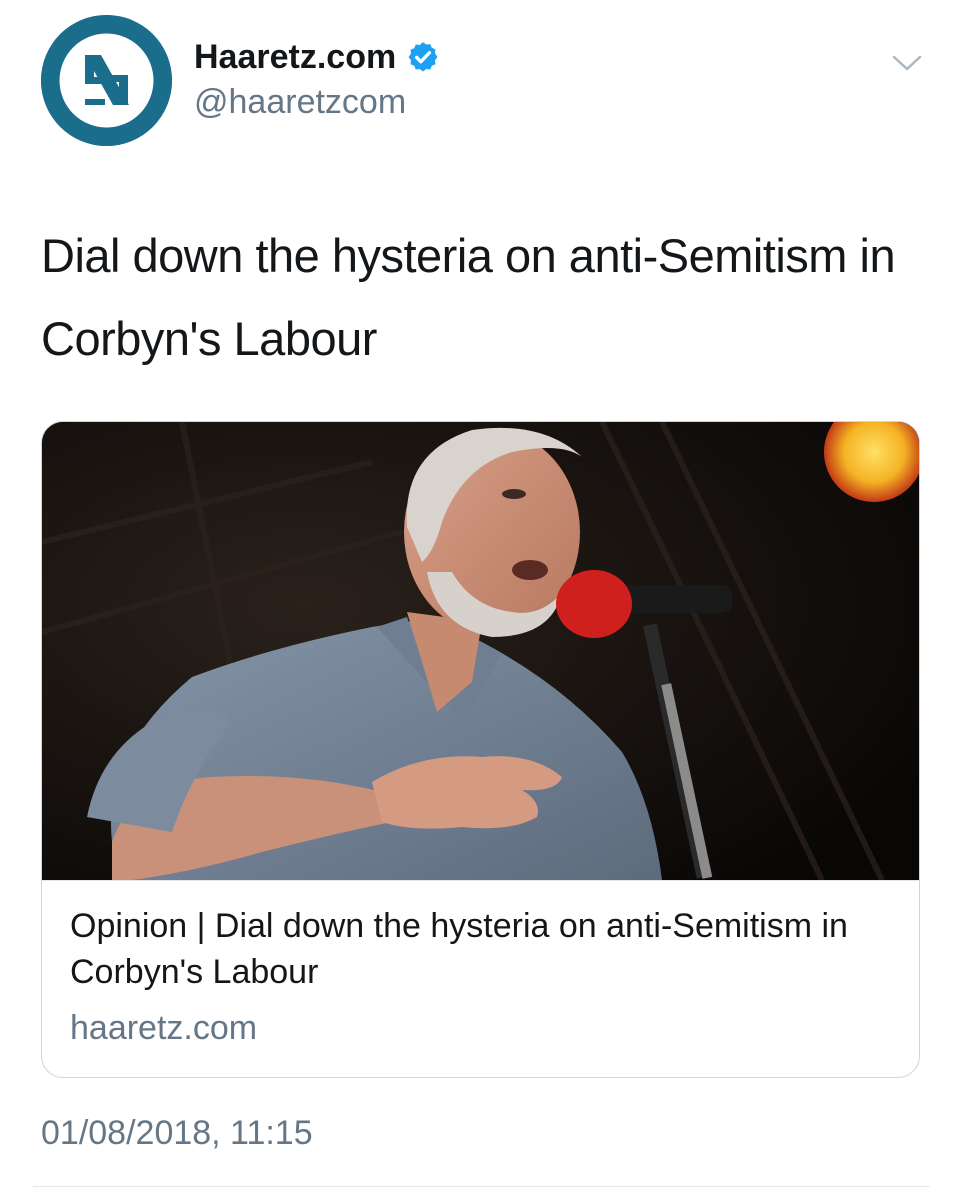 The width and height of the screenshot is (961, 1200). I want to click on tweet-timestamp: 01/08/2018, 11:15, so click(177, 1133).